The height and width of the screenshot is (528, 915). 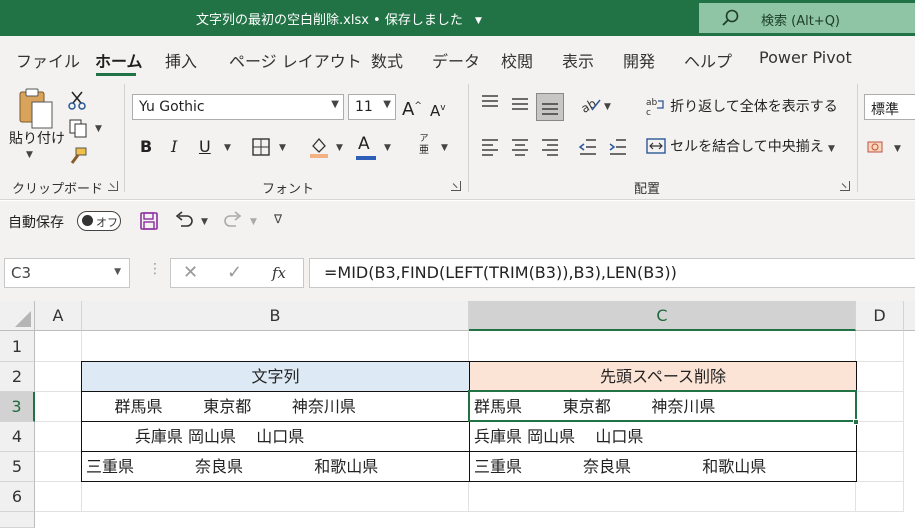 What do you see at coordinates (550, 147) in the screenshot?
I see `align-right-icon` at bounding box center [550, 147].